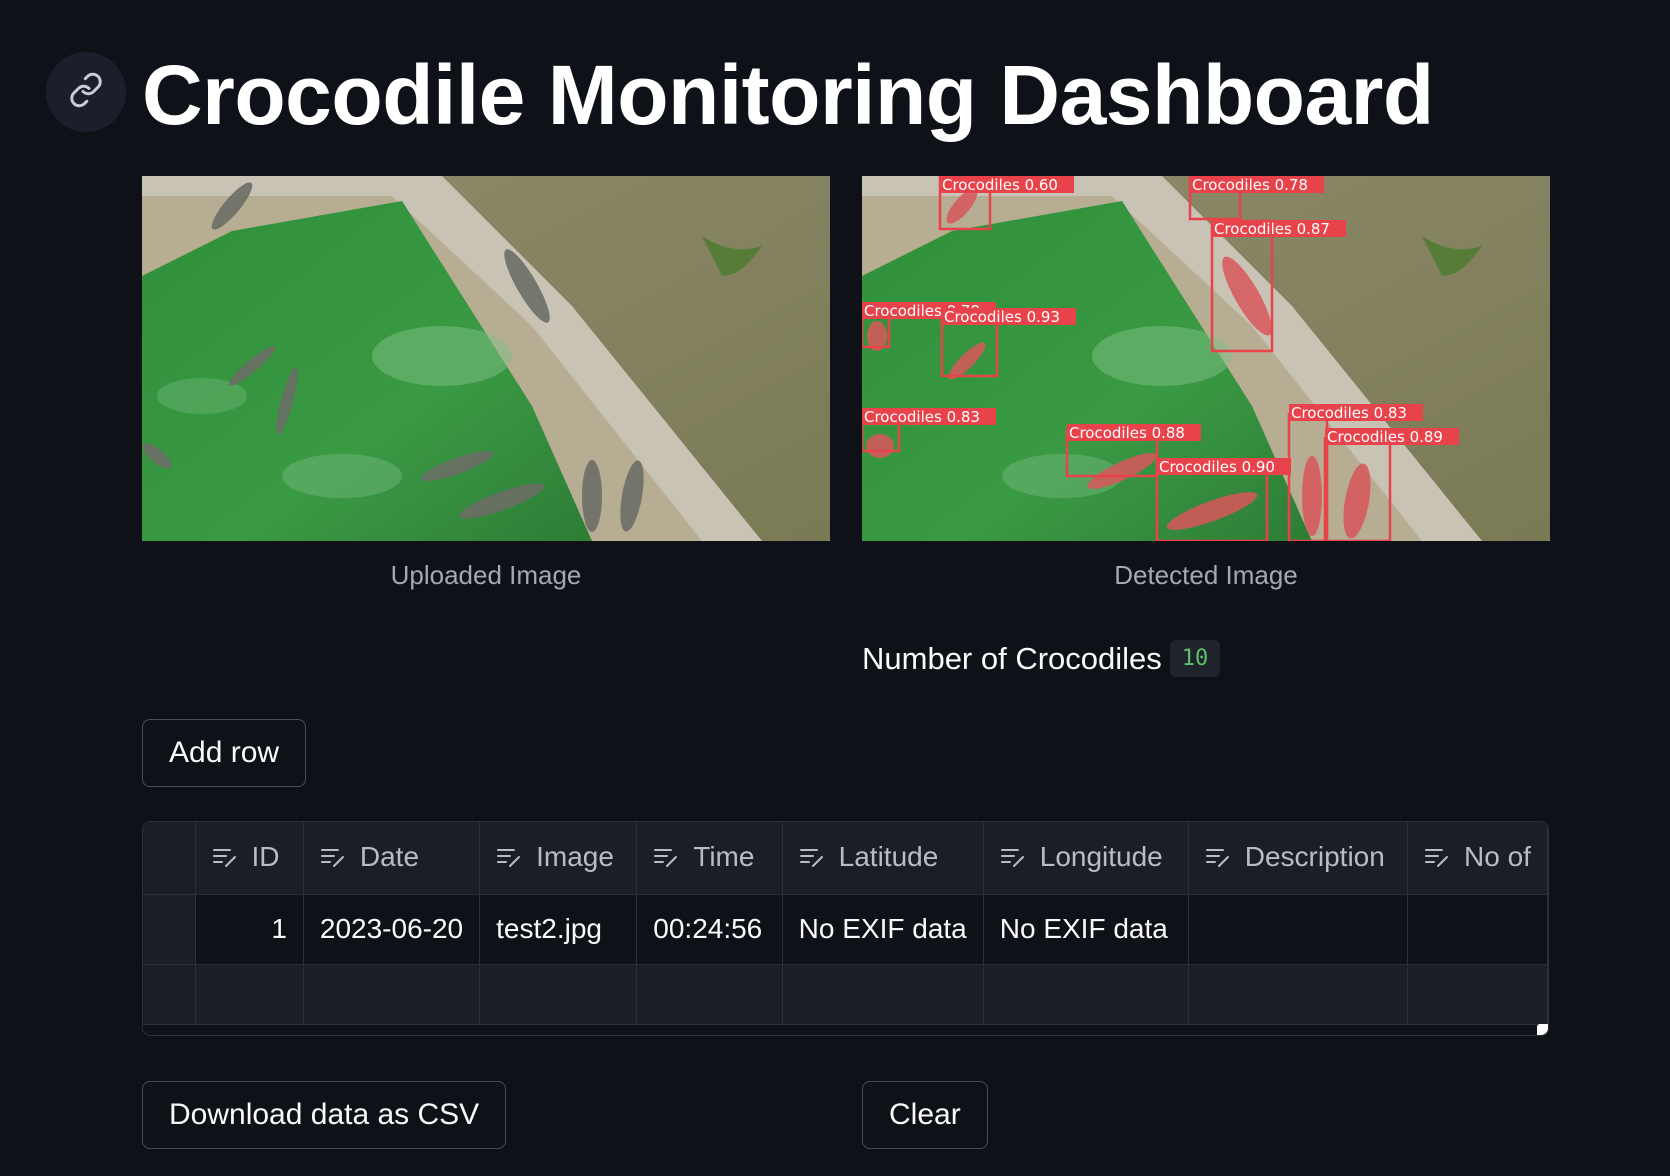  I want to click on column-header-label: Date, so click(389, 856).